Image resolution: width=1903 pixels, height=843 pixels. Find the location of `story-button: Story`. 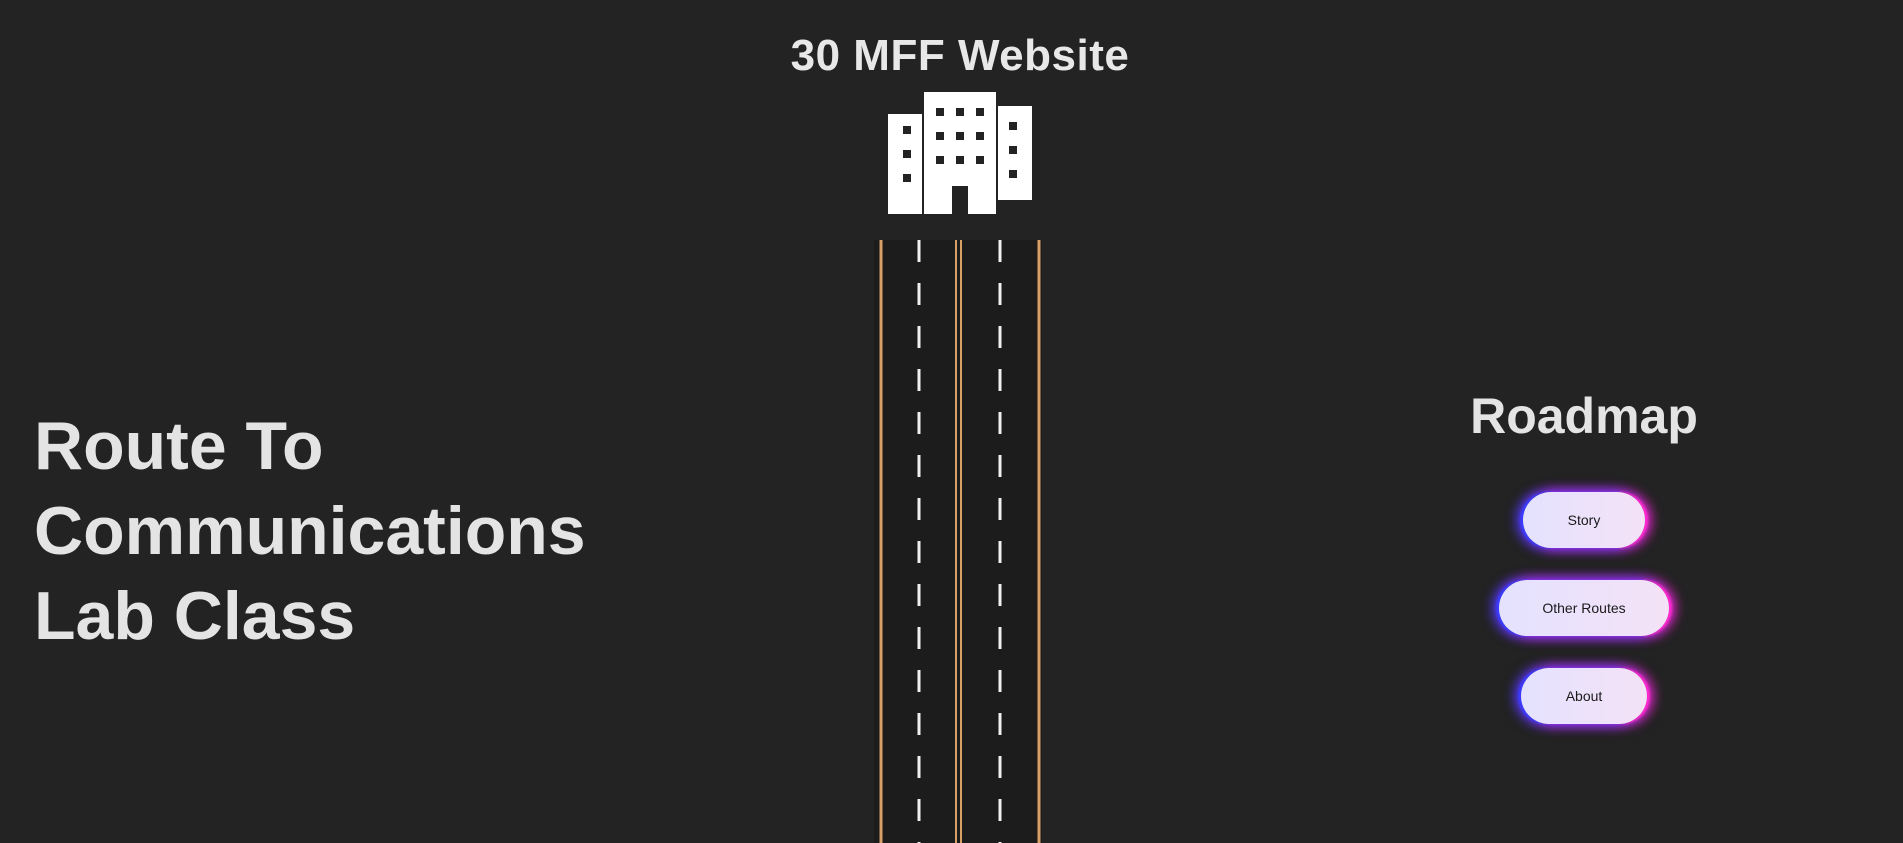

story-button: Story is located at coordinates (1584, 520).